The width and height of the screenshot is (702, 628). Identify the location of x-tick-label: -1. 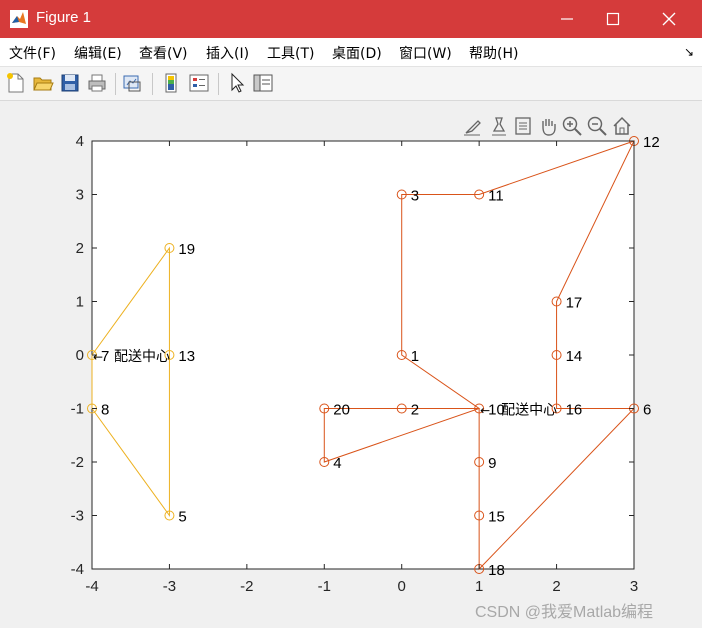
(324, 586).